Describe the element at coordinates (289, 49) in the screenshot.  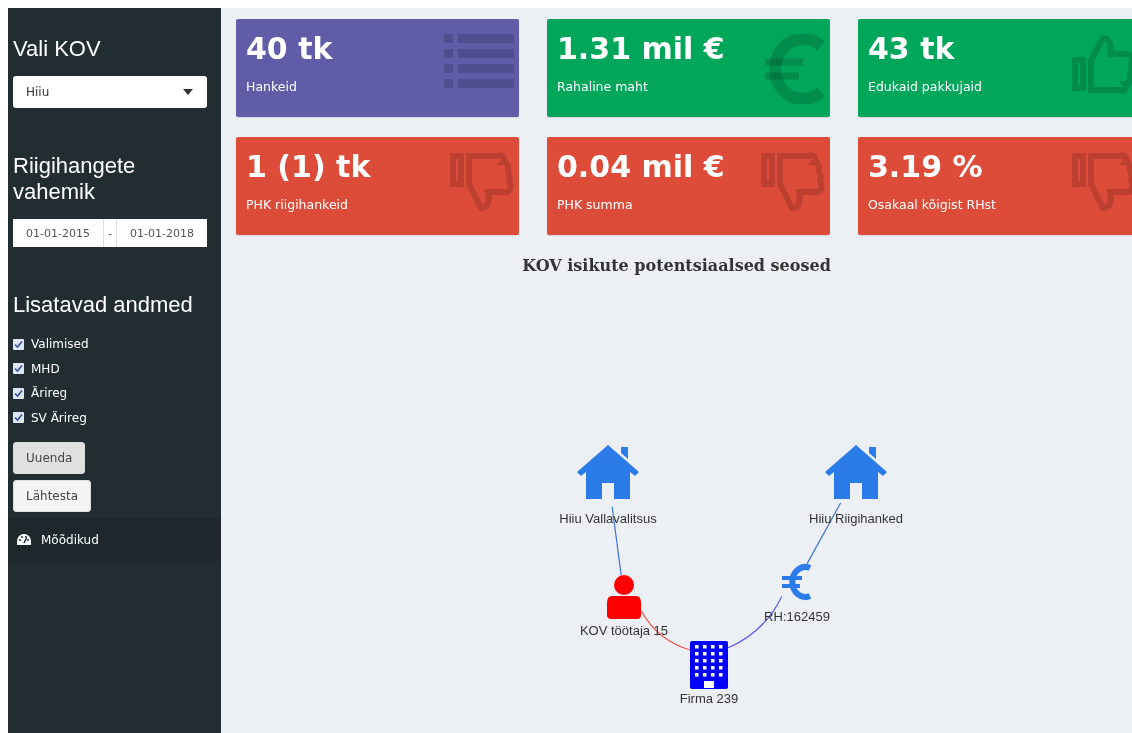
I see `value-number: 40 tk` at that location.